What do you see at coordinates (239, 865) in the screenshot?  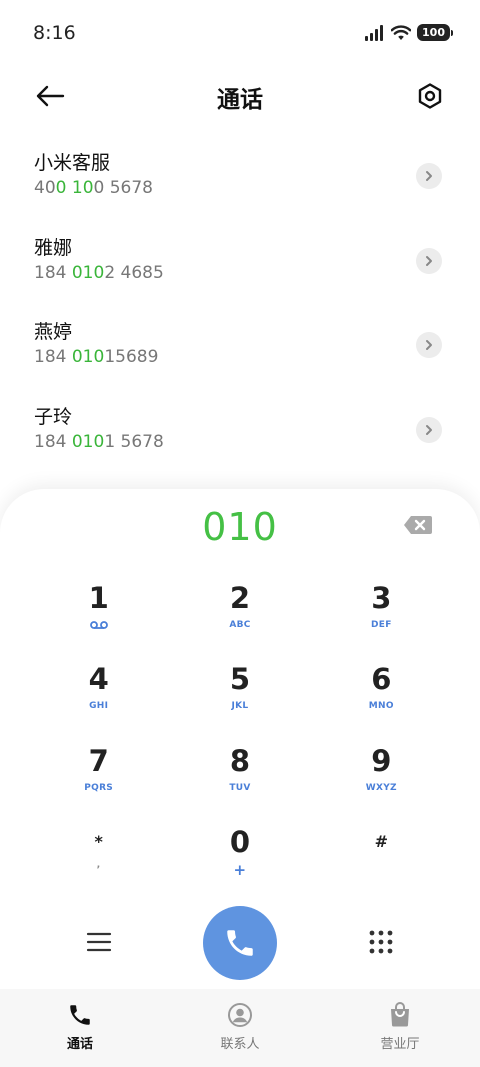 I see `key-0: 0 +` at bounding box center [239, 865].